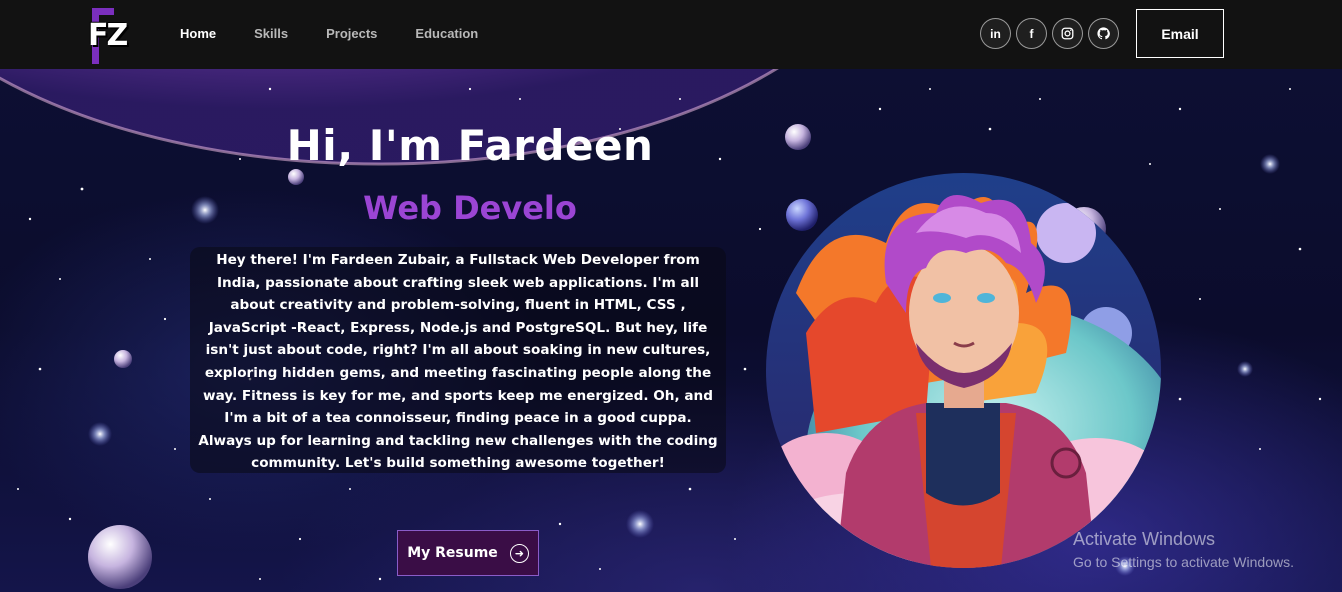 This screenshot has width=1342, height=592. I want to click on site-logo: FZ, so click(110, 36).